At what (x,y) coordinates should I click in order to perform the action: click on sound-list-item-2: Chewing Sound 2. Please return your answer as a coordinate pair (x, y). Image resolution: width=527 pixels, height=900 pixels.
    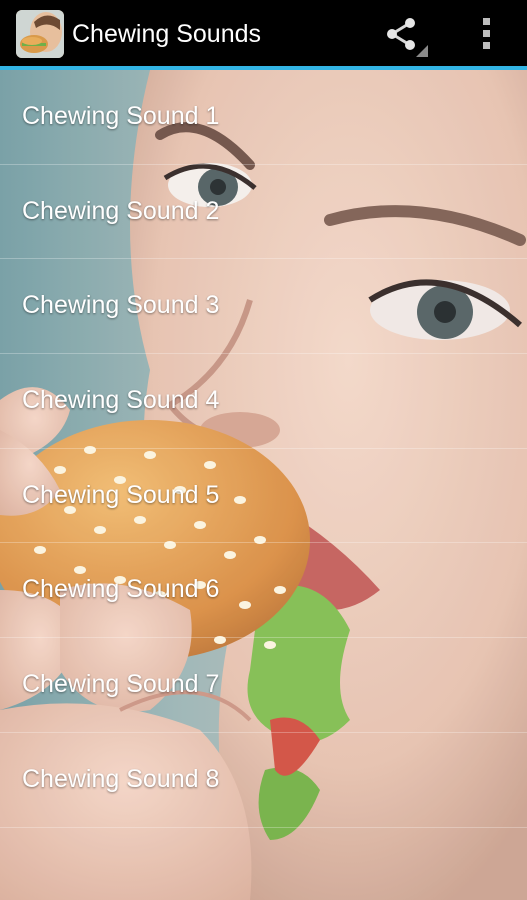
    Looking at the image, I should click on (263, 212).